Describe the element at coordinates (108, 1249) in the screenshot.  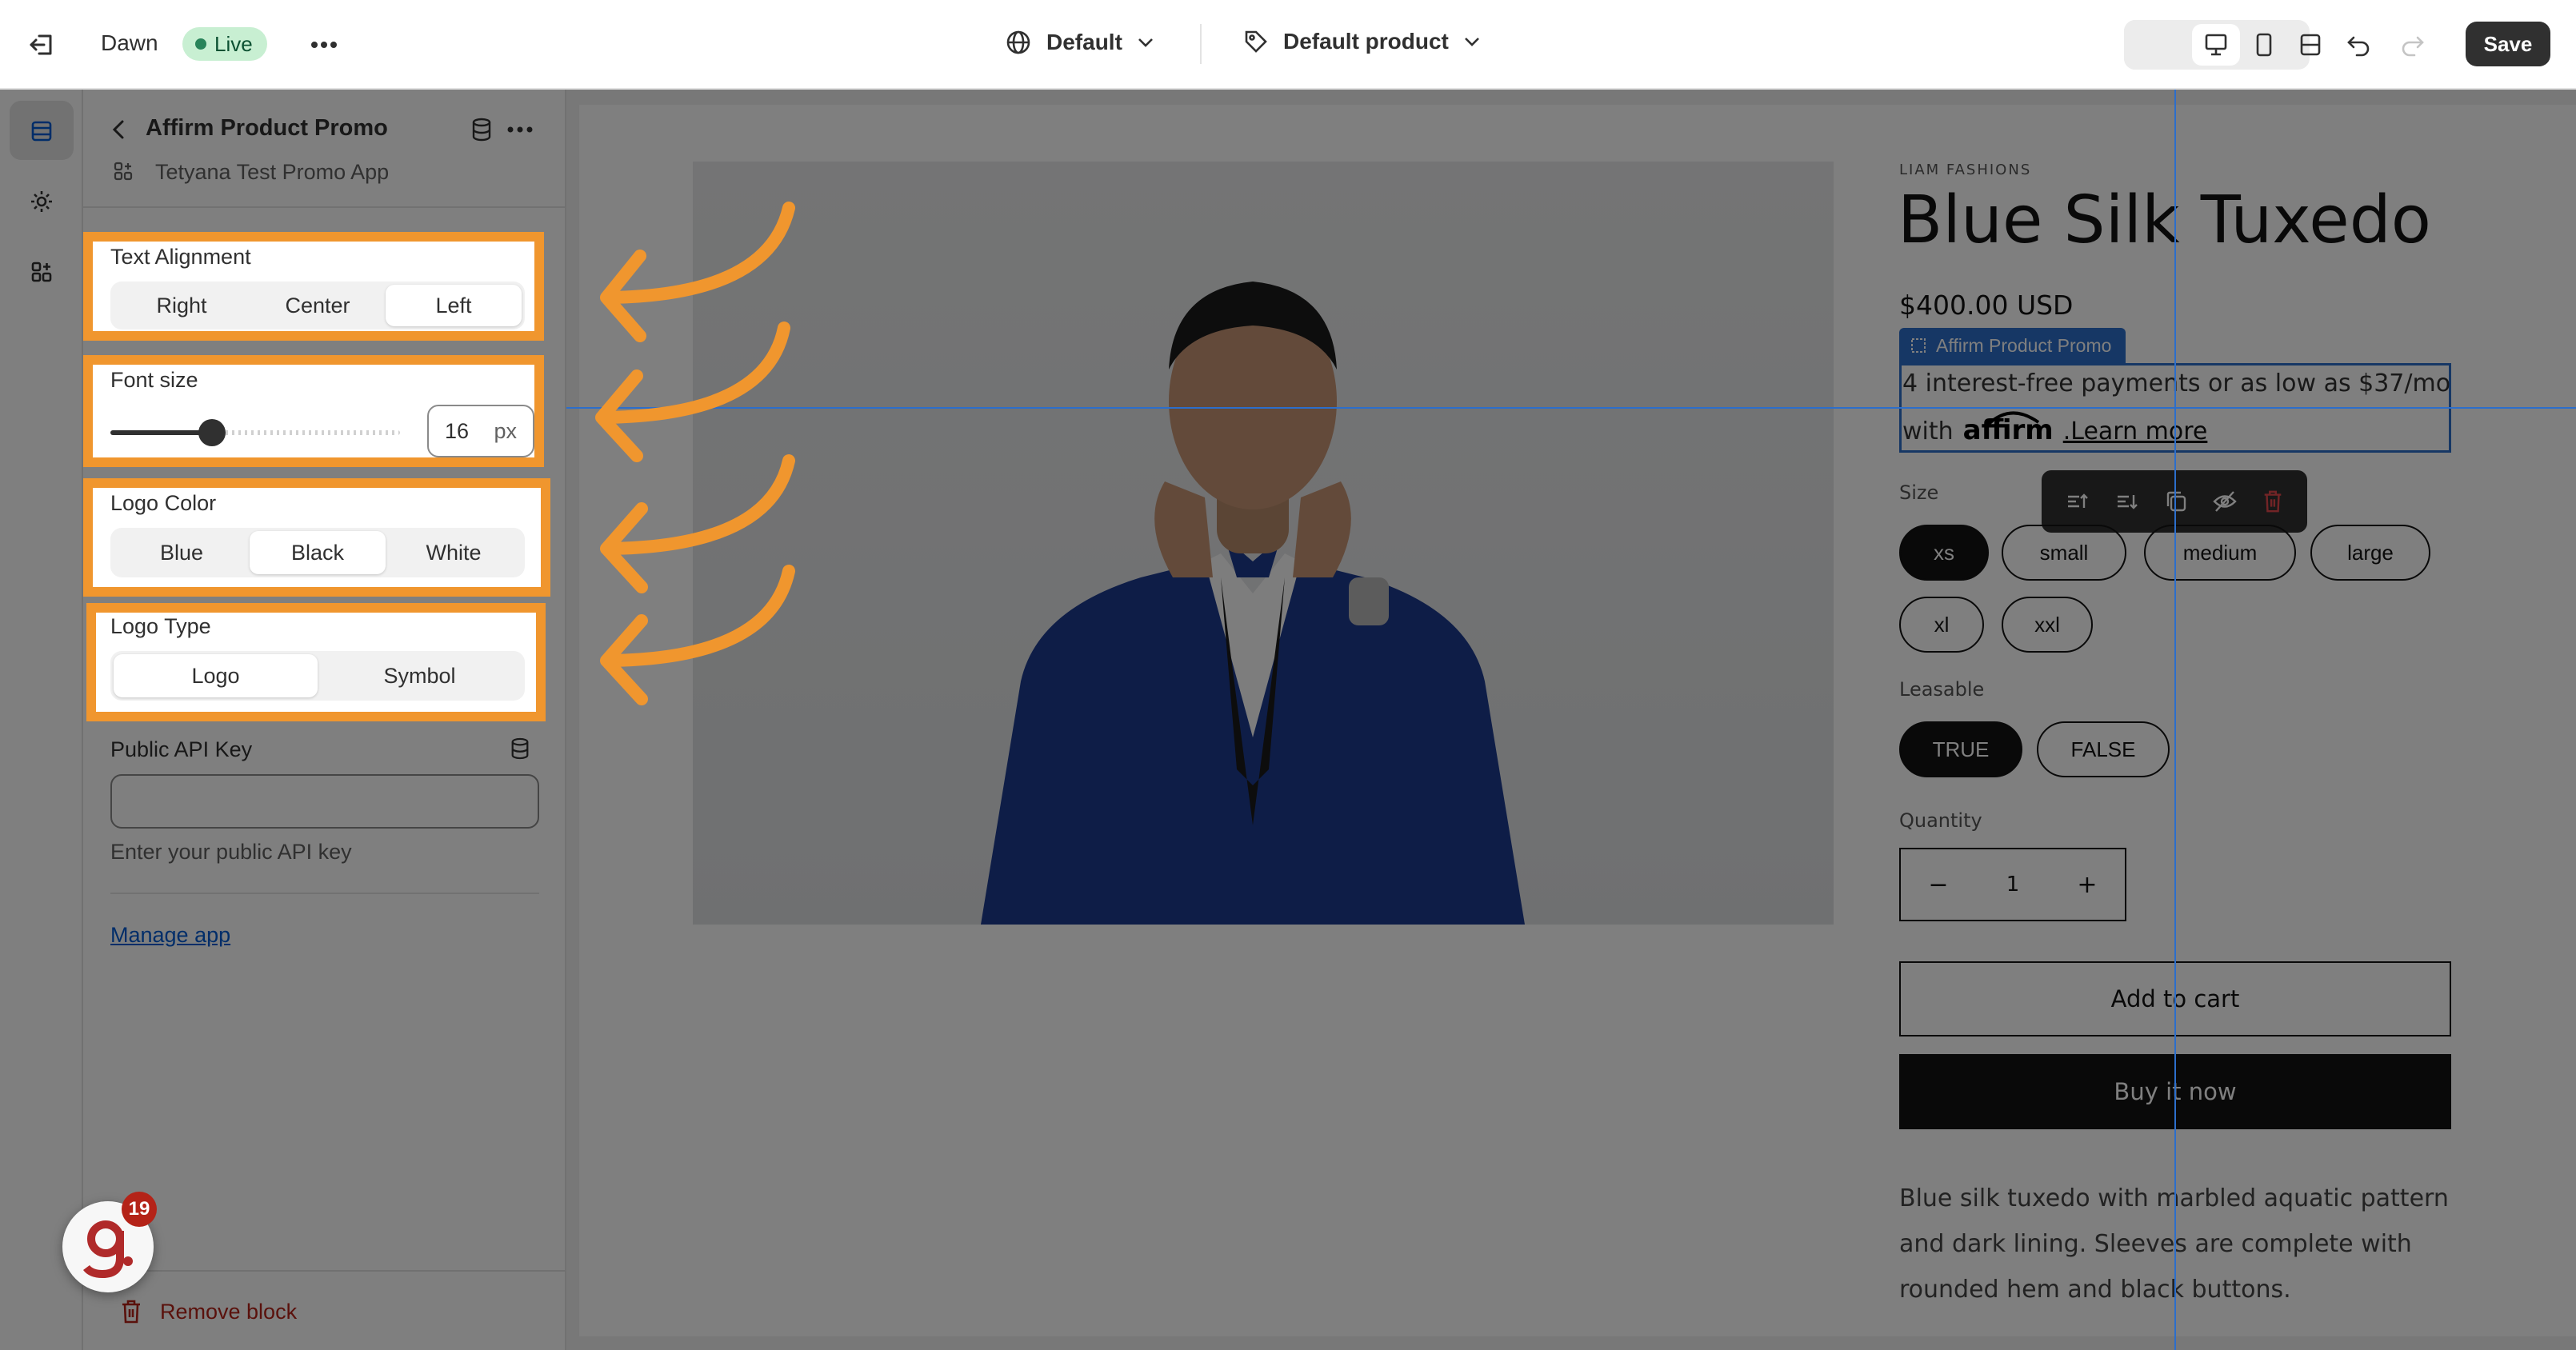
I see `g-logo-icon` at that location.